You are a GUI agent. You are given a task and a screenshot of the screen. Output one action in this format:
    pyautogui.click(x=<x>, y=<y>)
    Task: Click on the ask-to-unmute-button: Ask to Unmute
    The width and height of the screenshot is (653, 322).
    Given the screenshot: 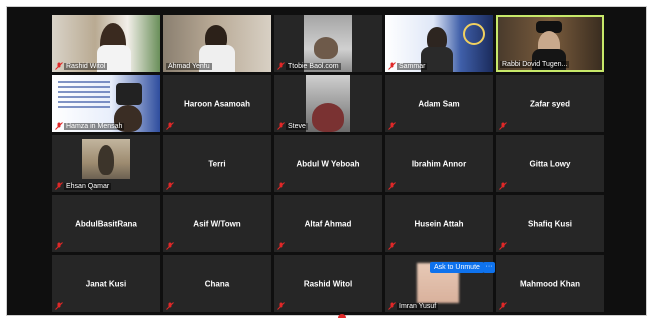 What is the action you would take?
    pyautogui.click(x=457, y=267)
    